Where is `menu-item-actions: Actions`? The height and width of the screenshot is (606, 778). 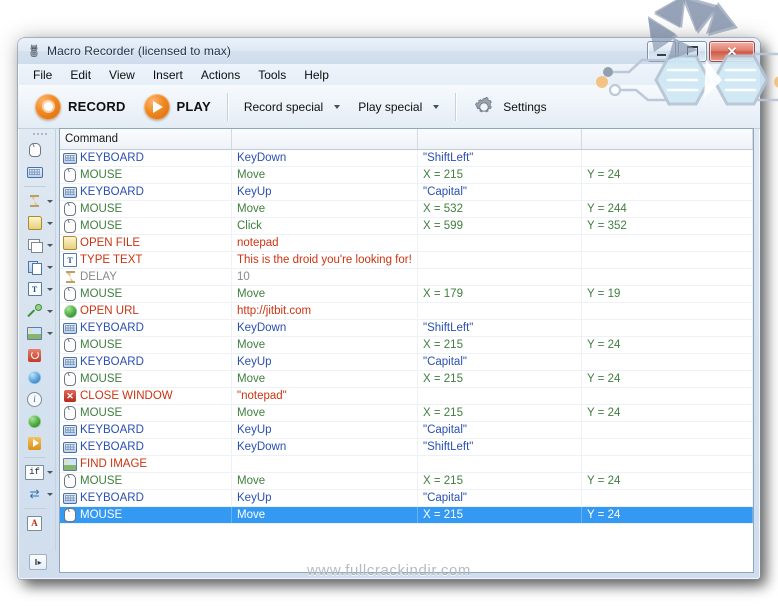 menu-item-actions: Actions is located at coordinates (220, 75).